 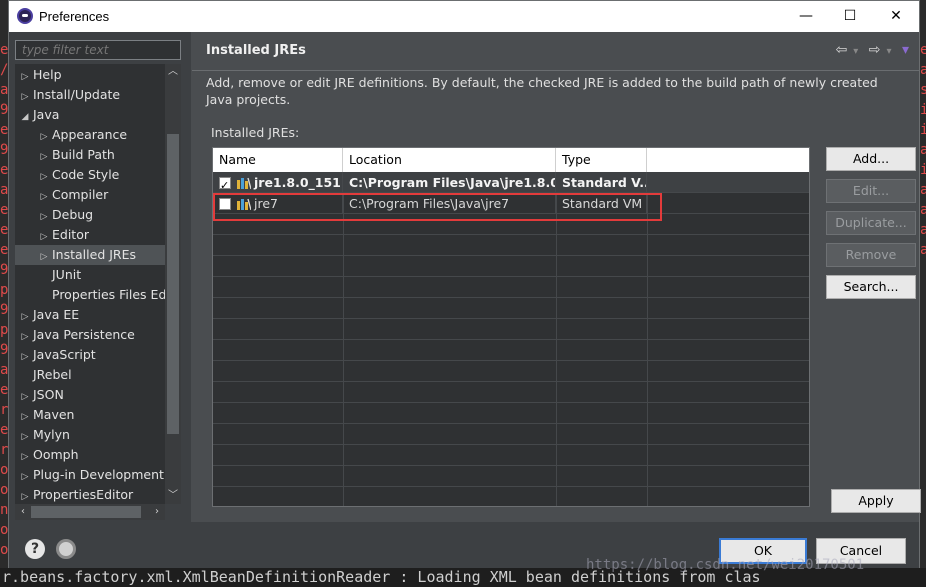 I want to click on tree-item-plugin-development: ▷ Plug-in Development, so click(x=90, y=475).